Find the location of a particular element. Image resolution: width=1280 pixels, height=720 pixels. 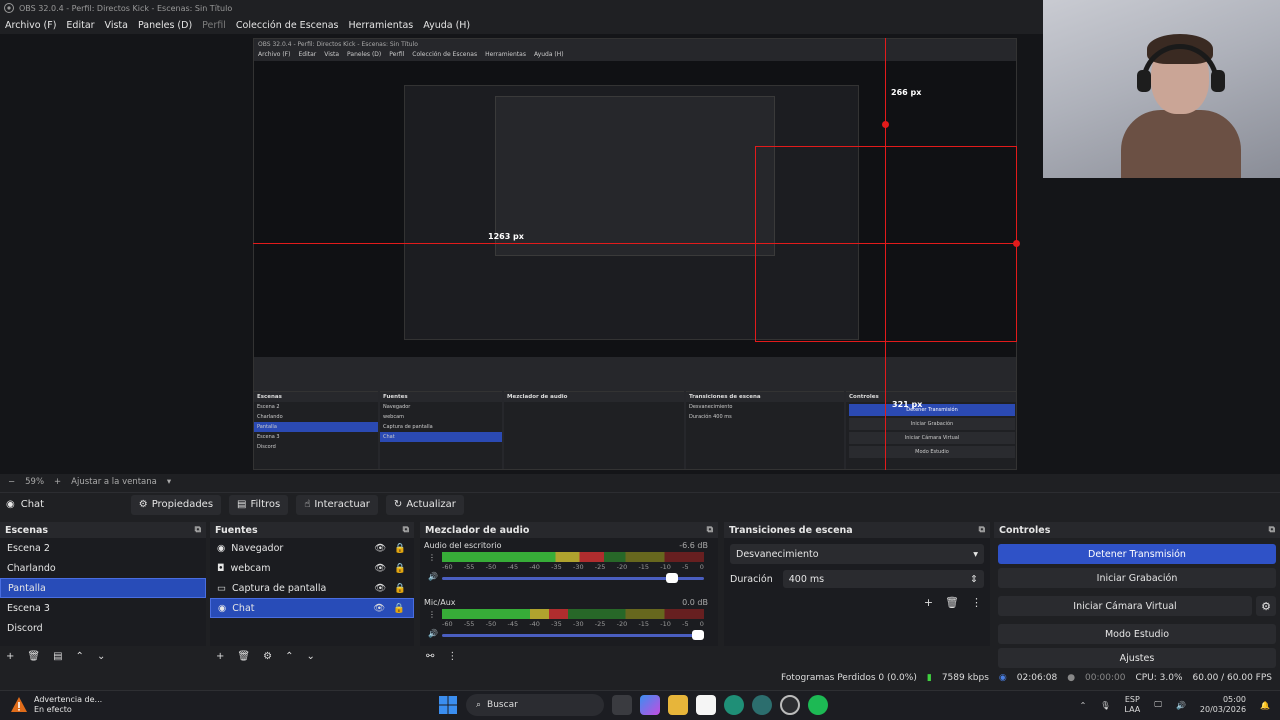

source-item: ◉ Chat 👁 🔒 is located at coordinates (312, 608).